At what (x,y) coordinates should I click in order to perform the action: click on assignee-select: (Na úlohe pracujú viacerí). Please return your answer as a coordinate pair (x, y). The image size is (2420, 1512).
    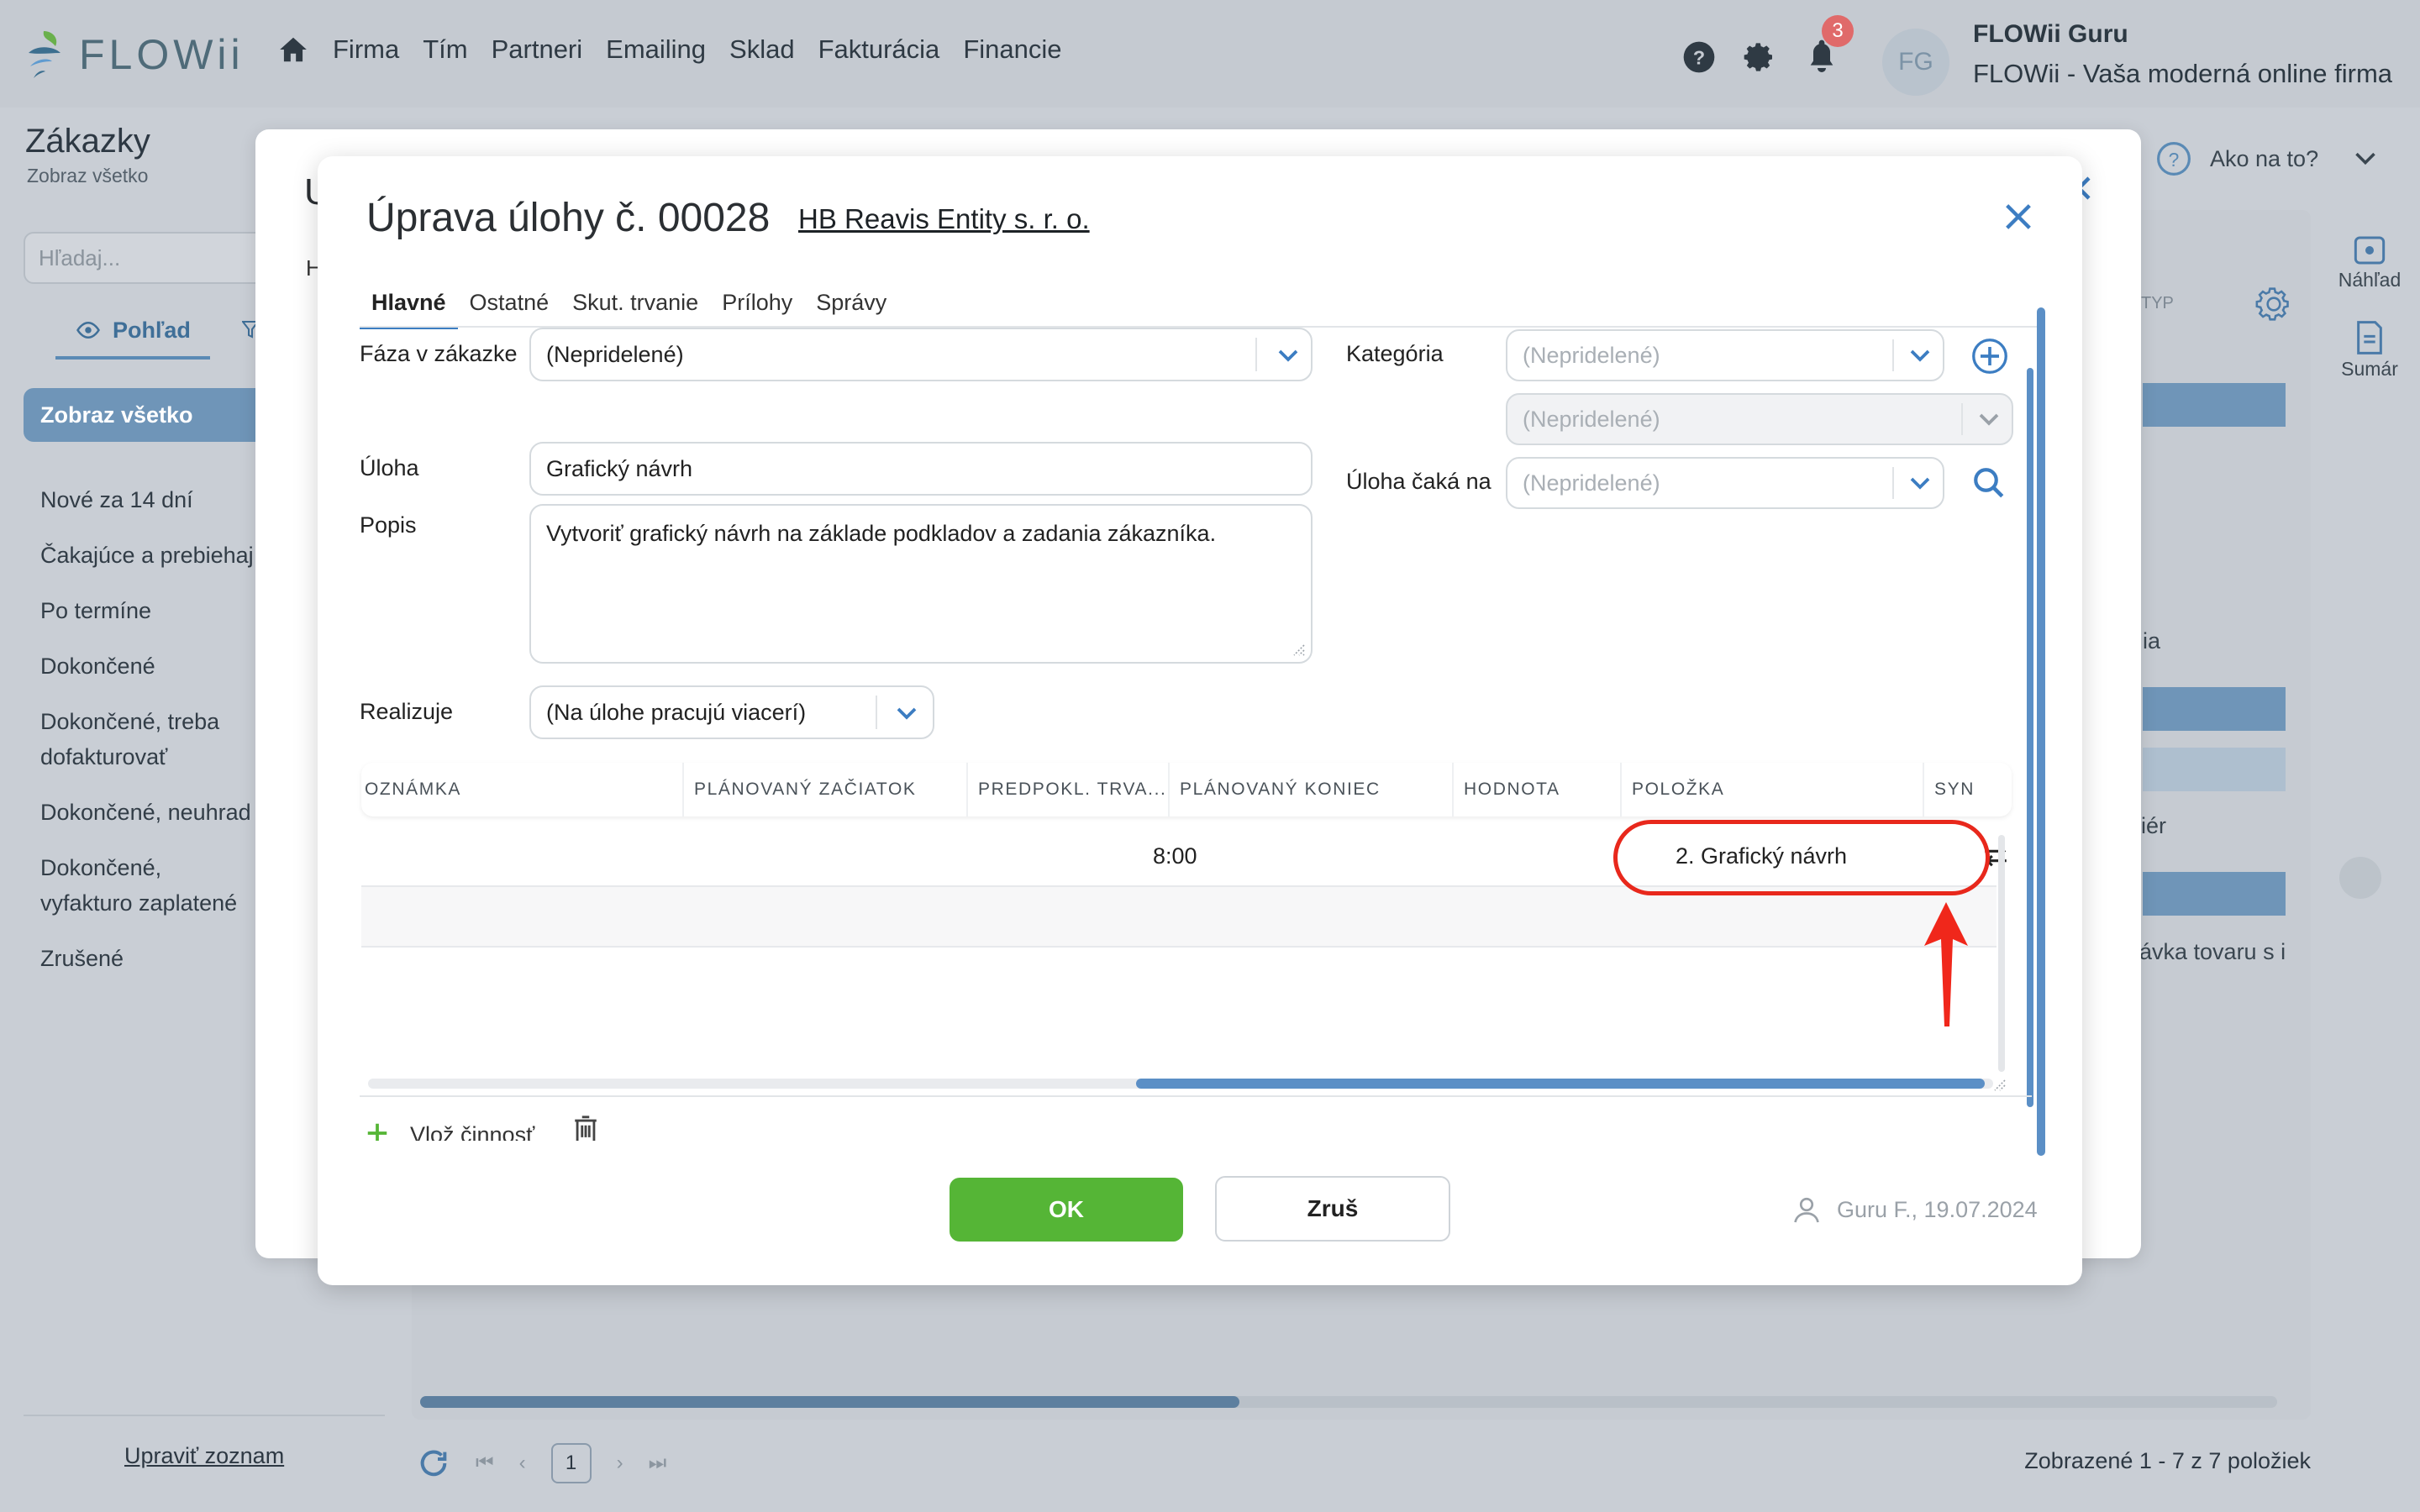
    Looking at the image, I should click on (732, 712).